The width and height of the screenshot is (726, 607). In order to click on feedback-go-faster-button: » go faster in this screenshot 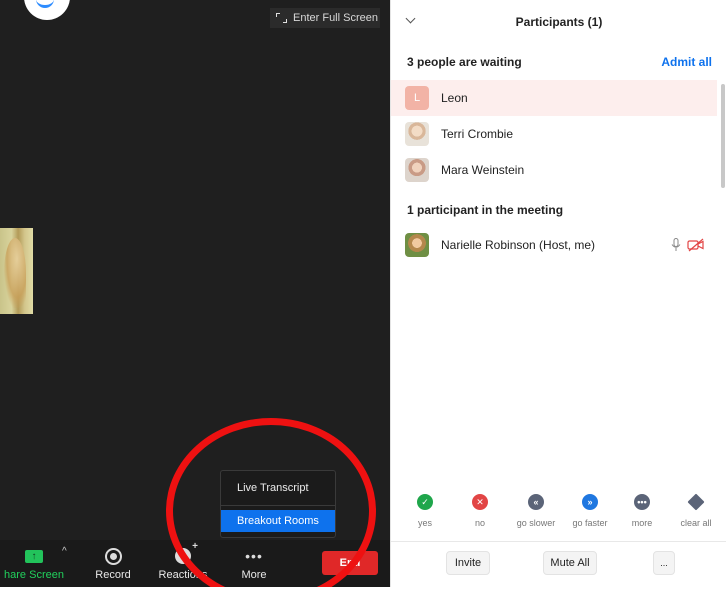, I will do `click(590, 511)`.